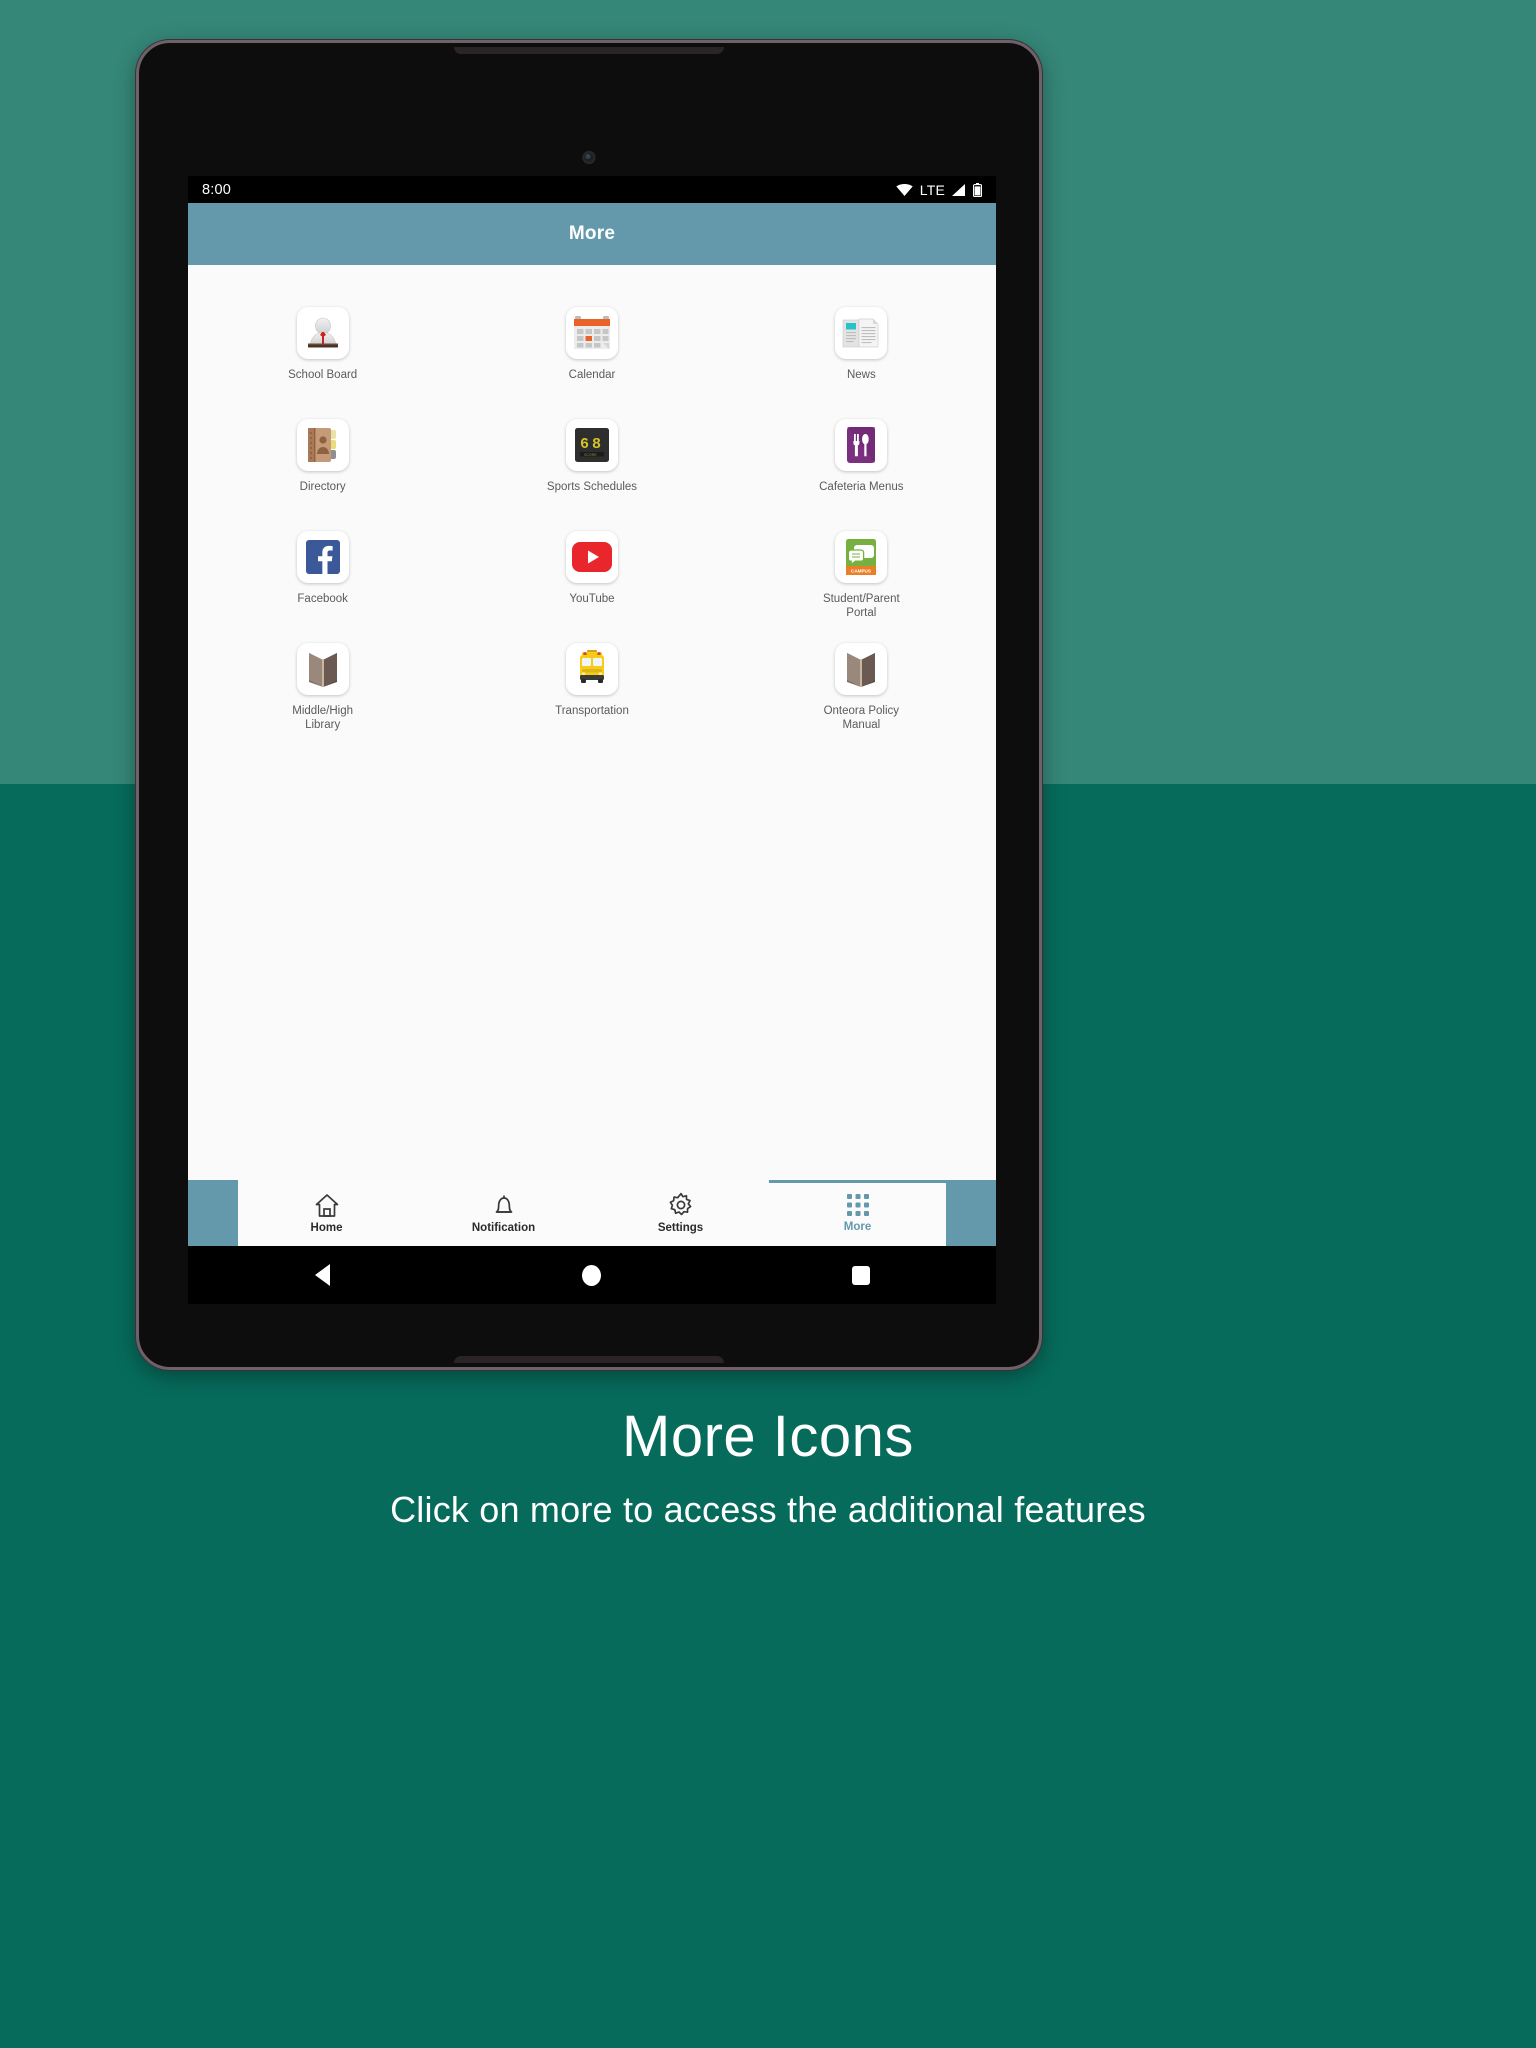  What do you see at coordinates (591, 557) in the screenshot?
I see `youtube-icon` at bounding box center [591, 557].